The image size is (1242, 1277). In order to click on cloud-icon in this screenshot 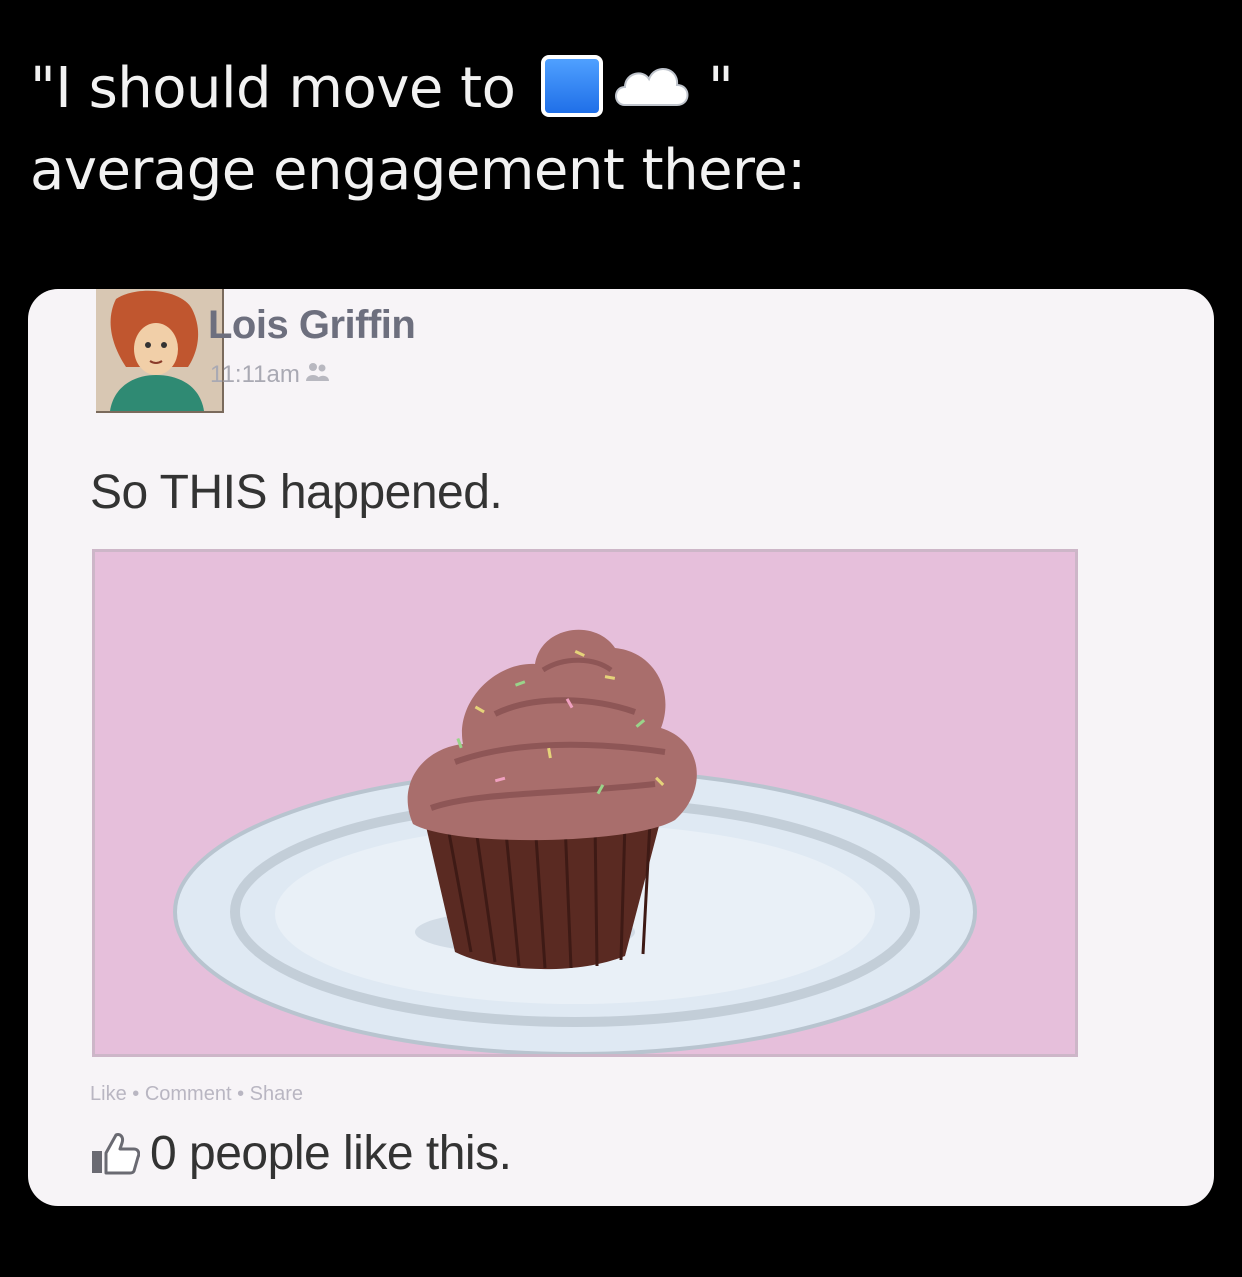, I will do `click(651, 87)`.